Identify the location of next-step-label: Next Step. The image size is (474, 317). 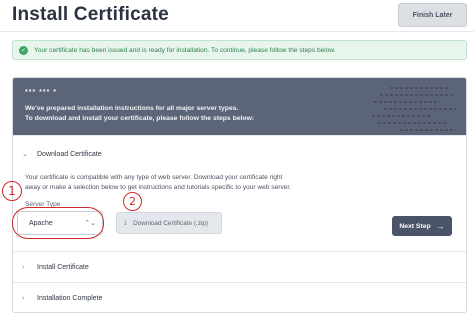
(415, 226).